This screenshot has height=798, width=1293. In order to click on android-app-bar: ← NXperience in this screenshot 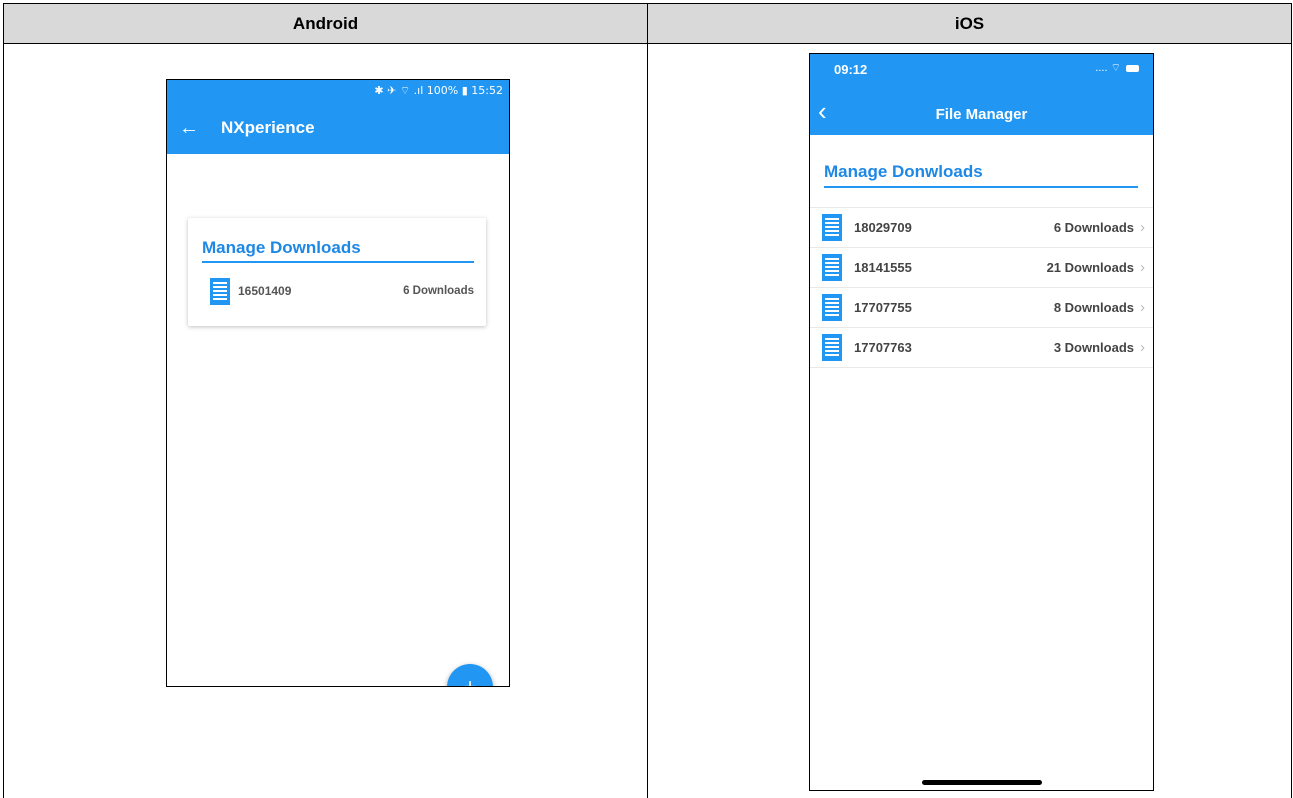, I will do `click(338, 128)`.